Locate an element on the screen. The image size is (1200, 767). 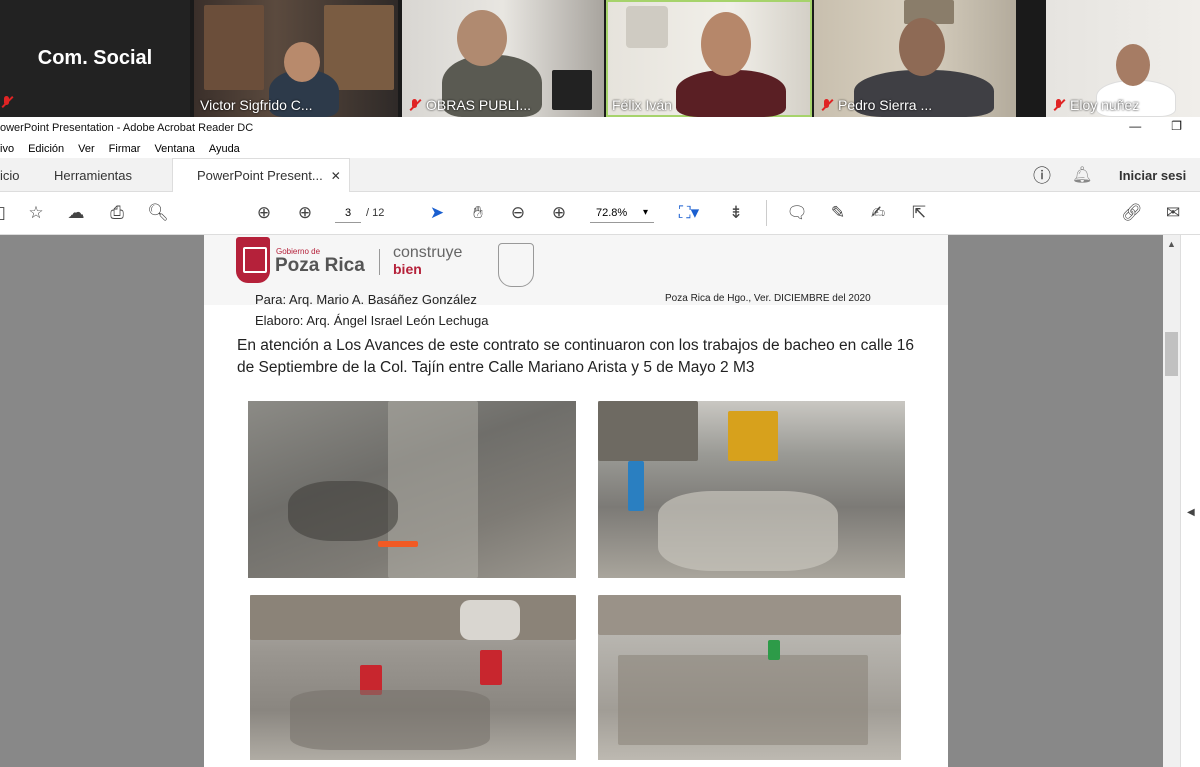
backhoe is located at coordinates (753, 436).